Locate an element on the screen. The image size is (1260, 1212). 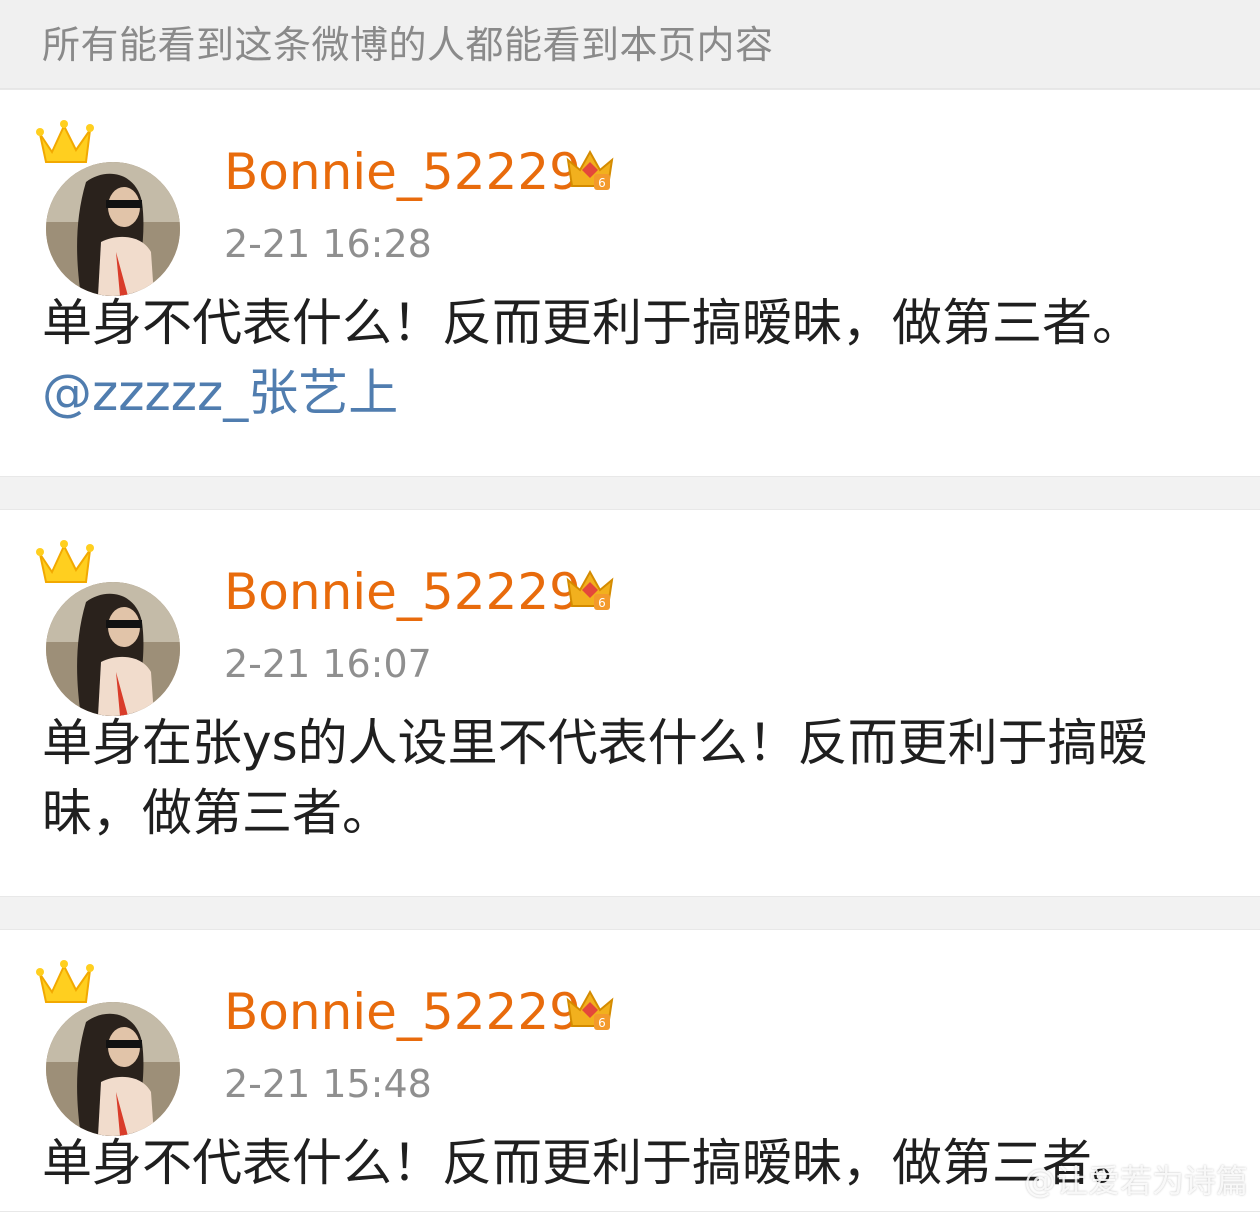
comment-text: 单身在张ys的人设里不代表什么！反而更利于搞暧昧，做第三者。 is located at coordinates (627, 778).